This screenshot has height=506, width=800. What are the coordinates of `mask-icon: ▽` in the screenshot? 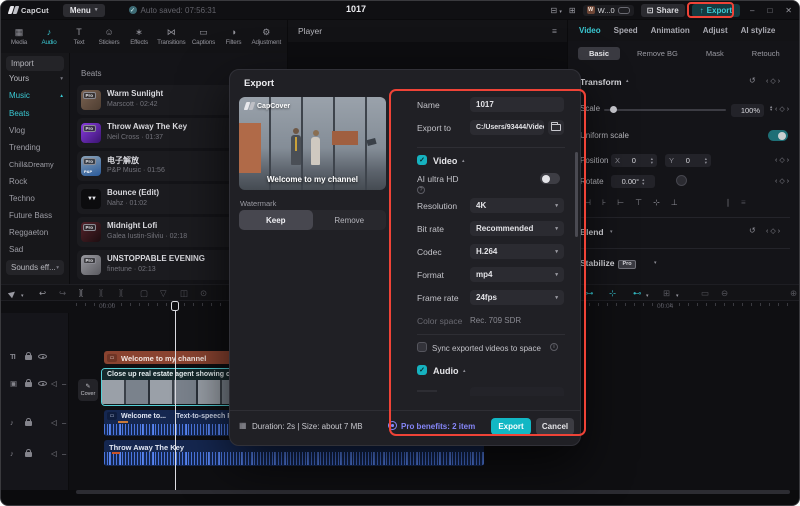 It's located at (163, 293).